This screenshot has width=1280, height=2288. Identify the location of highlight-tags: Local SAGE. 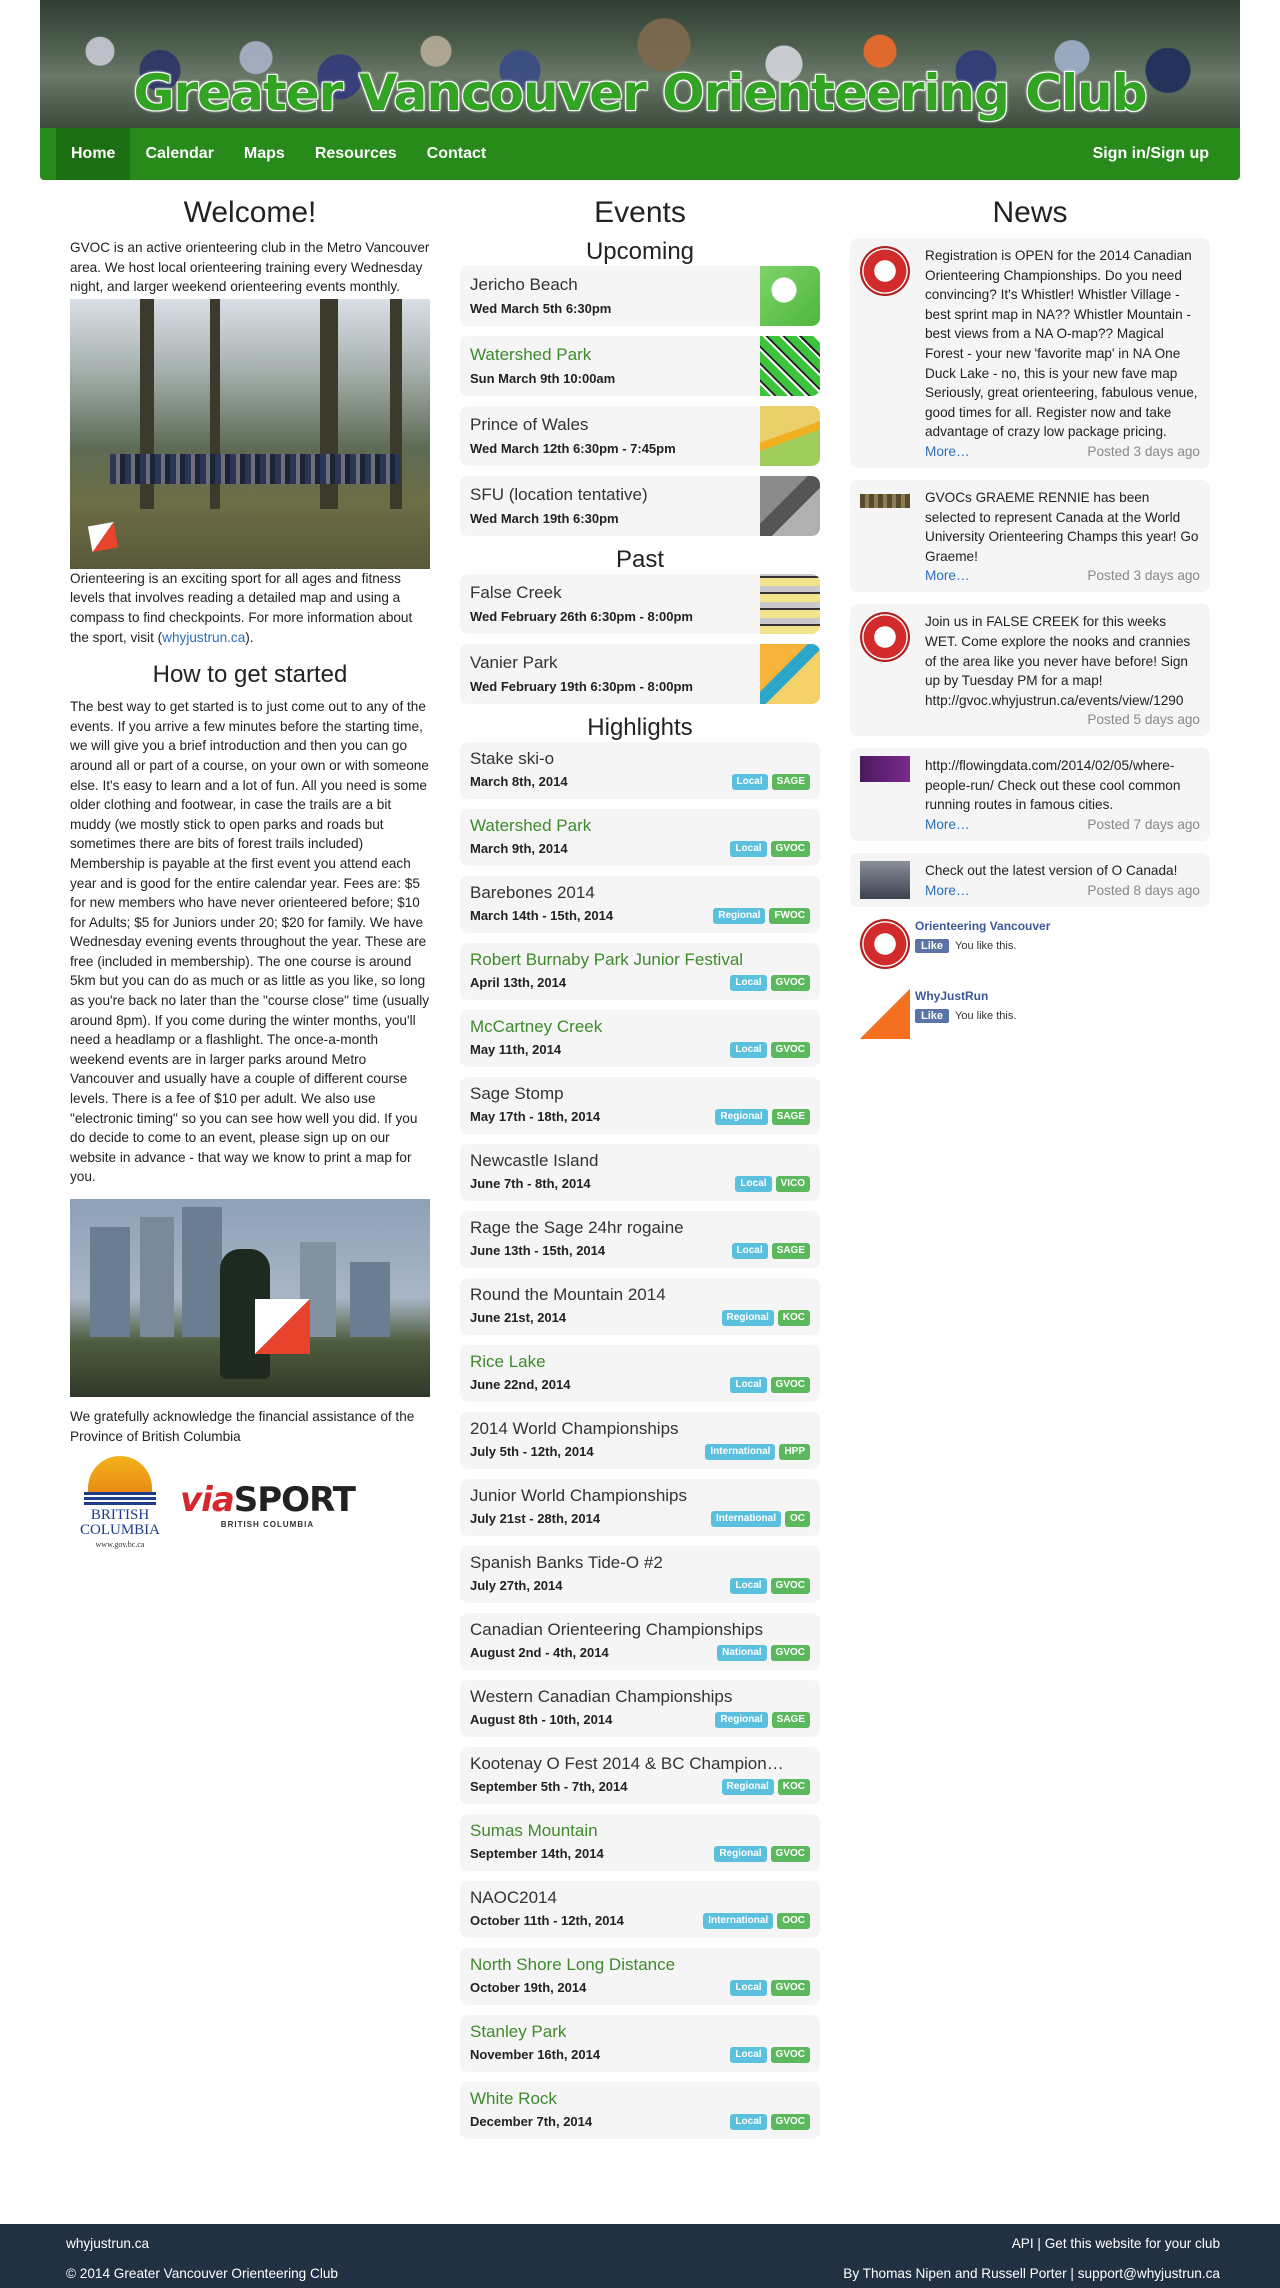
(770, 1251).